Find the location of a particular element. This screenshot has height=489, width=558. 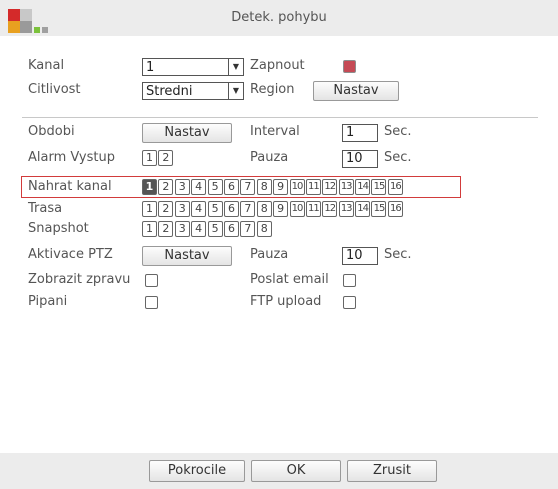

snapshot-channel-1: 1 is located at coordinates (149, 229).